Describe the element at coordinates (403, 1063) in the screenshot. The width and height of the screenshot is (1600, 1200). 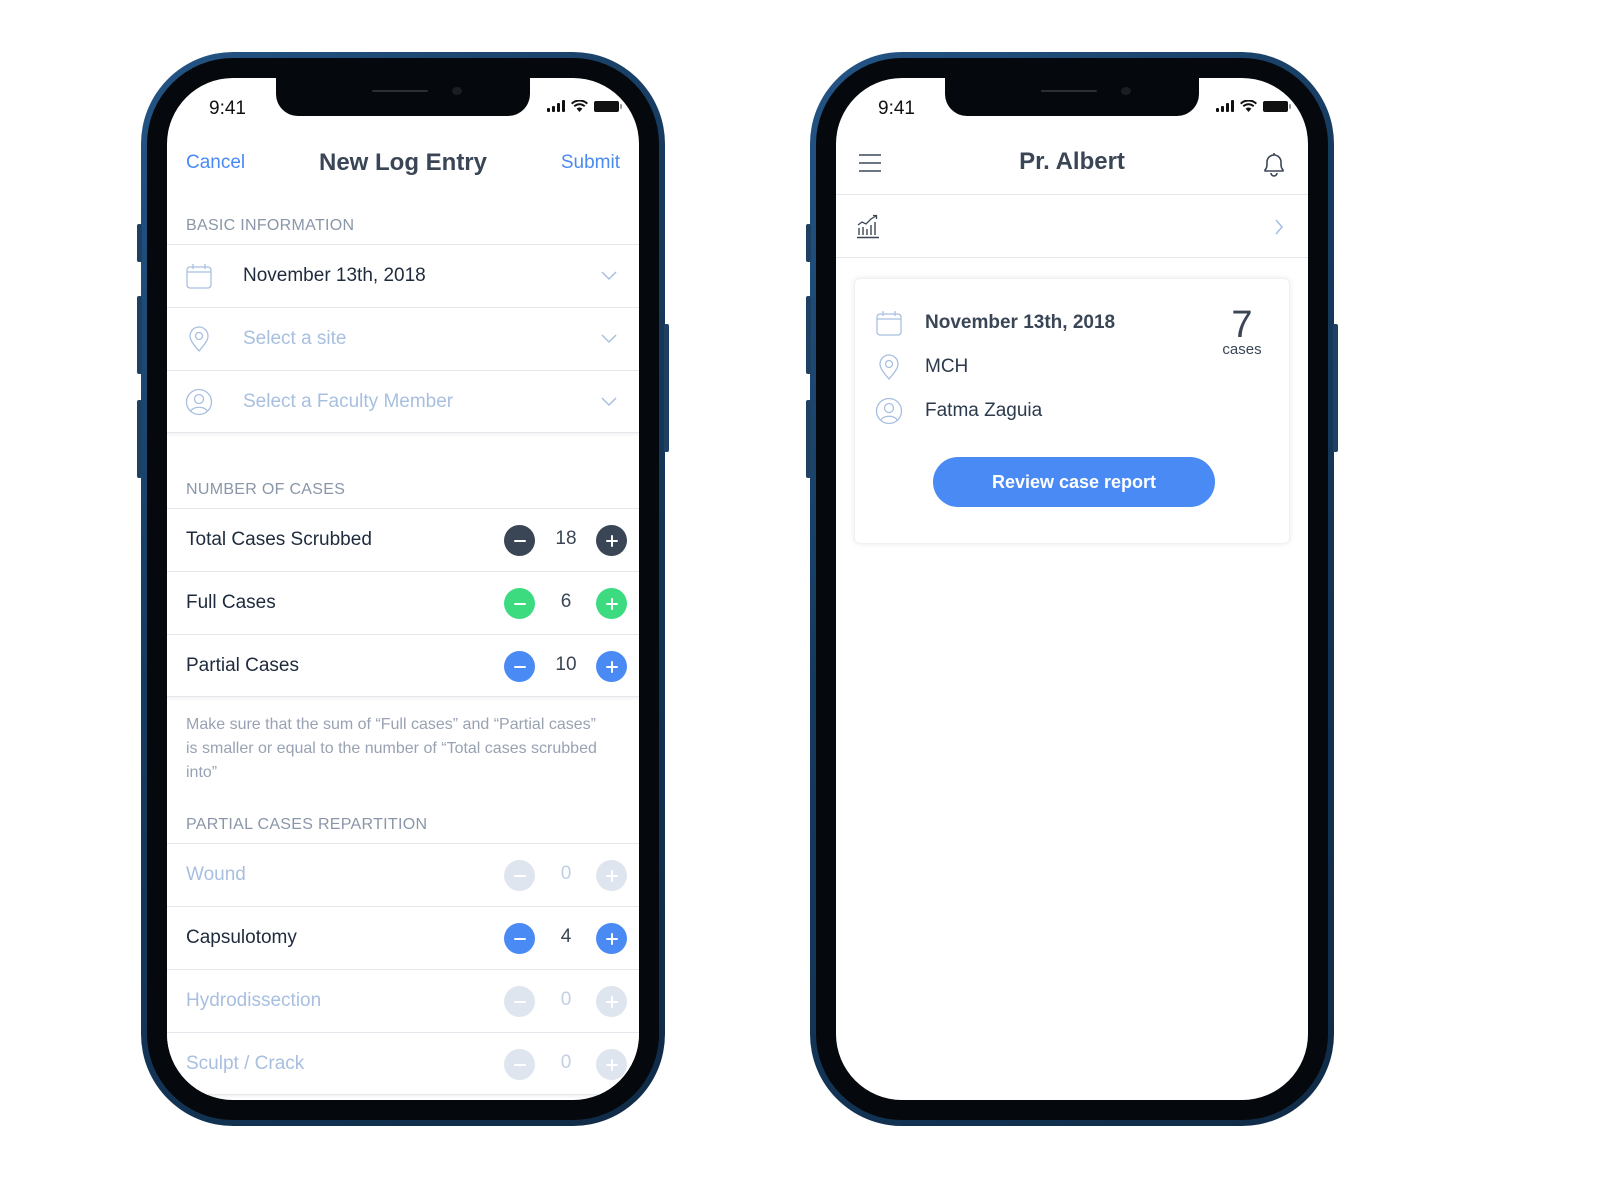
I see `counter-row: Sculpt / Crack 0` at that location.